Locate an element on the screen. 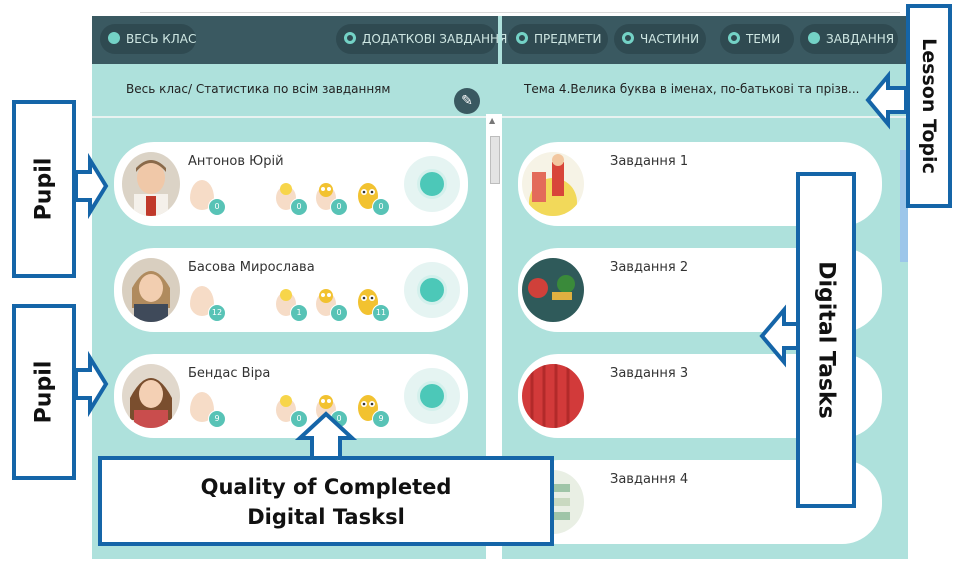 The width and height of the screenshot is (956, 561). lesson-topic-callout: Lesson Topic is located at coordinates (929, 106).